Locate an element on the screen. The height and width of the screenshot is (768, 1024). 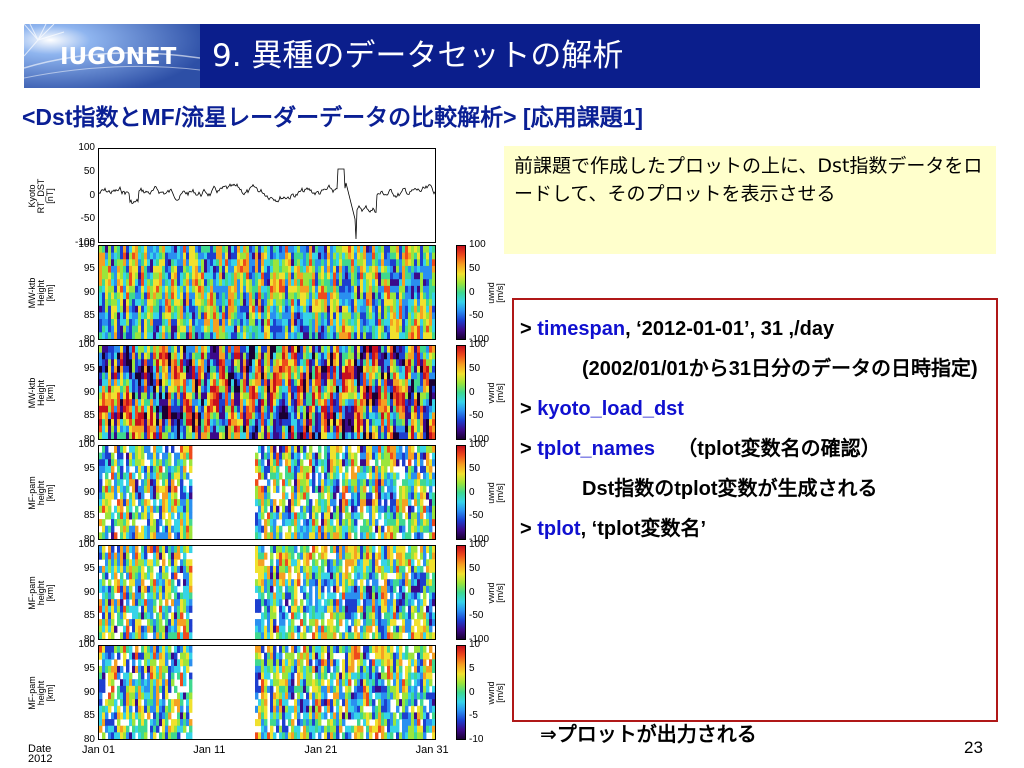
y-tick-label: 50 is located at coordinates (89, 171).